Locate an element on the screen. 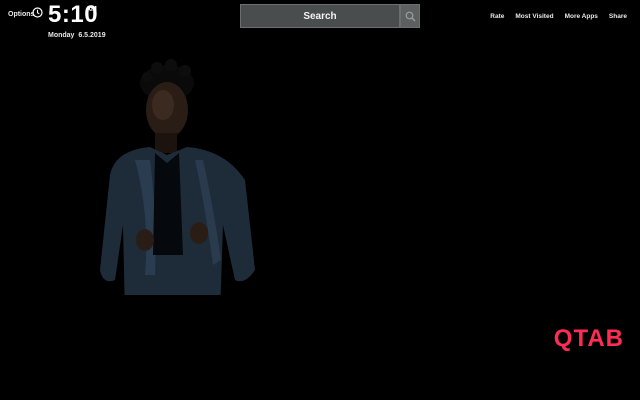 Image resolution: width=640 pixels, height=400 pixels. clock-date: Monday 6.5.2019 is located at coordinates (77, 35).